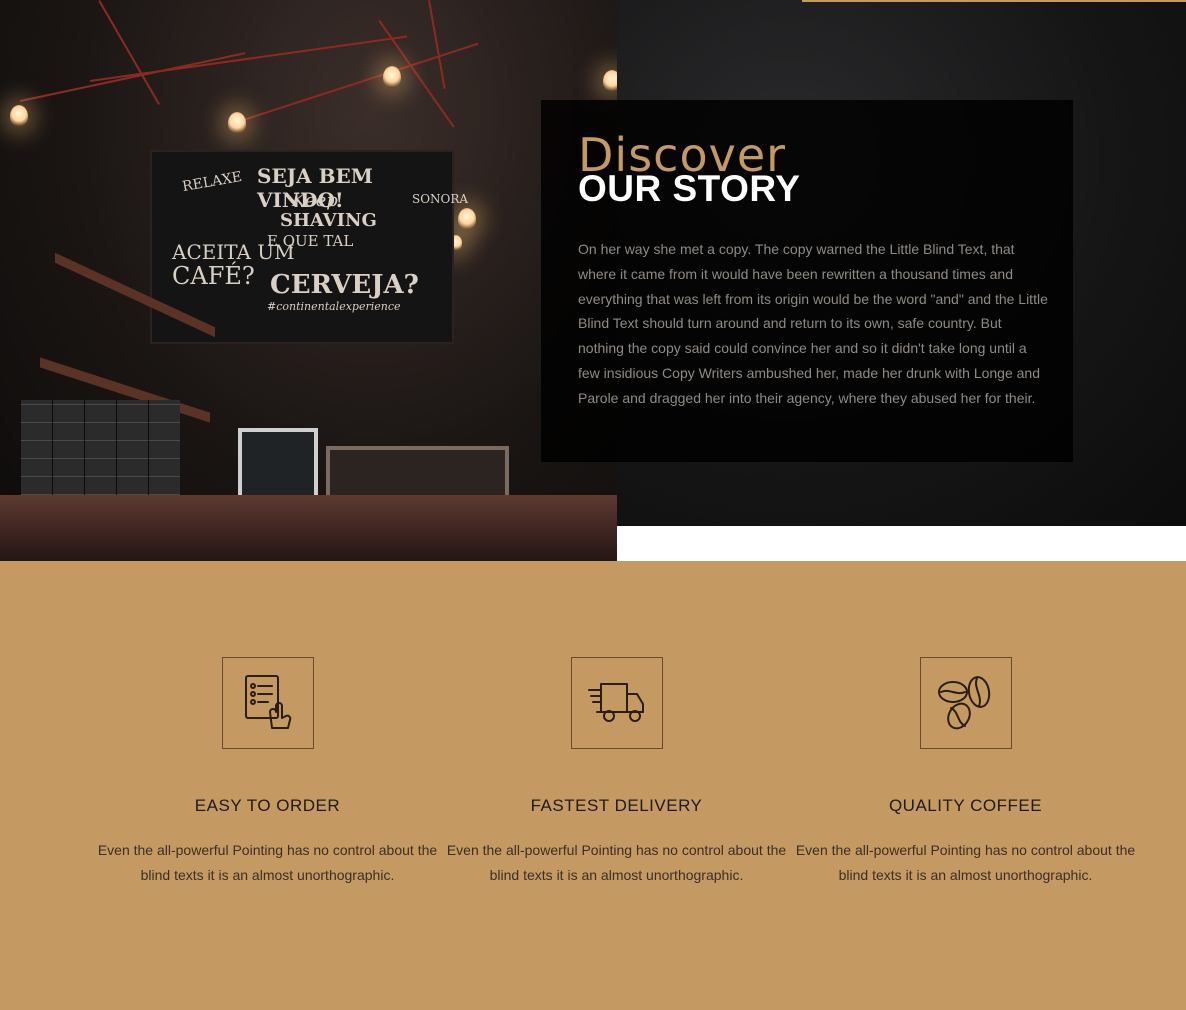  I want to click on feature-title: FASTEST DELIVERY, so click(616, 805).